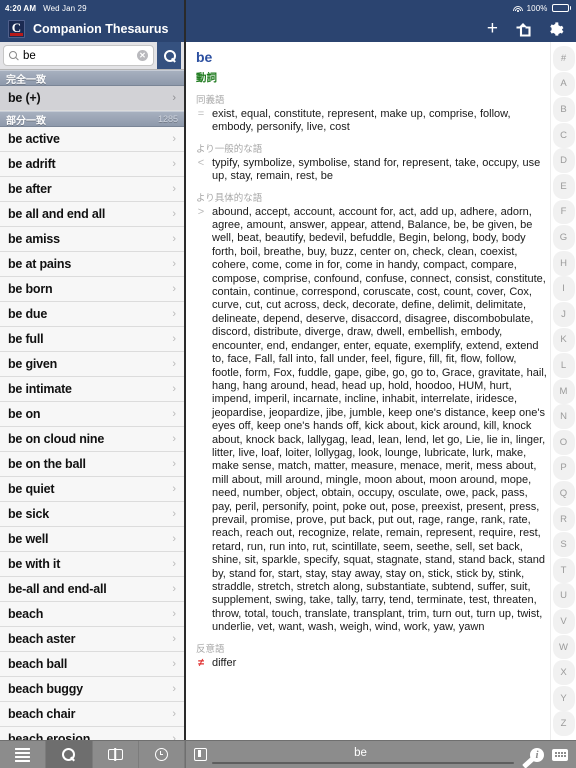 Image resolution: width=576 pixels, height=768 pixels. Describe the element at coordinates (142, 55) in the screenshot. I see `clear-search-icon: ✕` at that location.